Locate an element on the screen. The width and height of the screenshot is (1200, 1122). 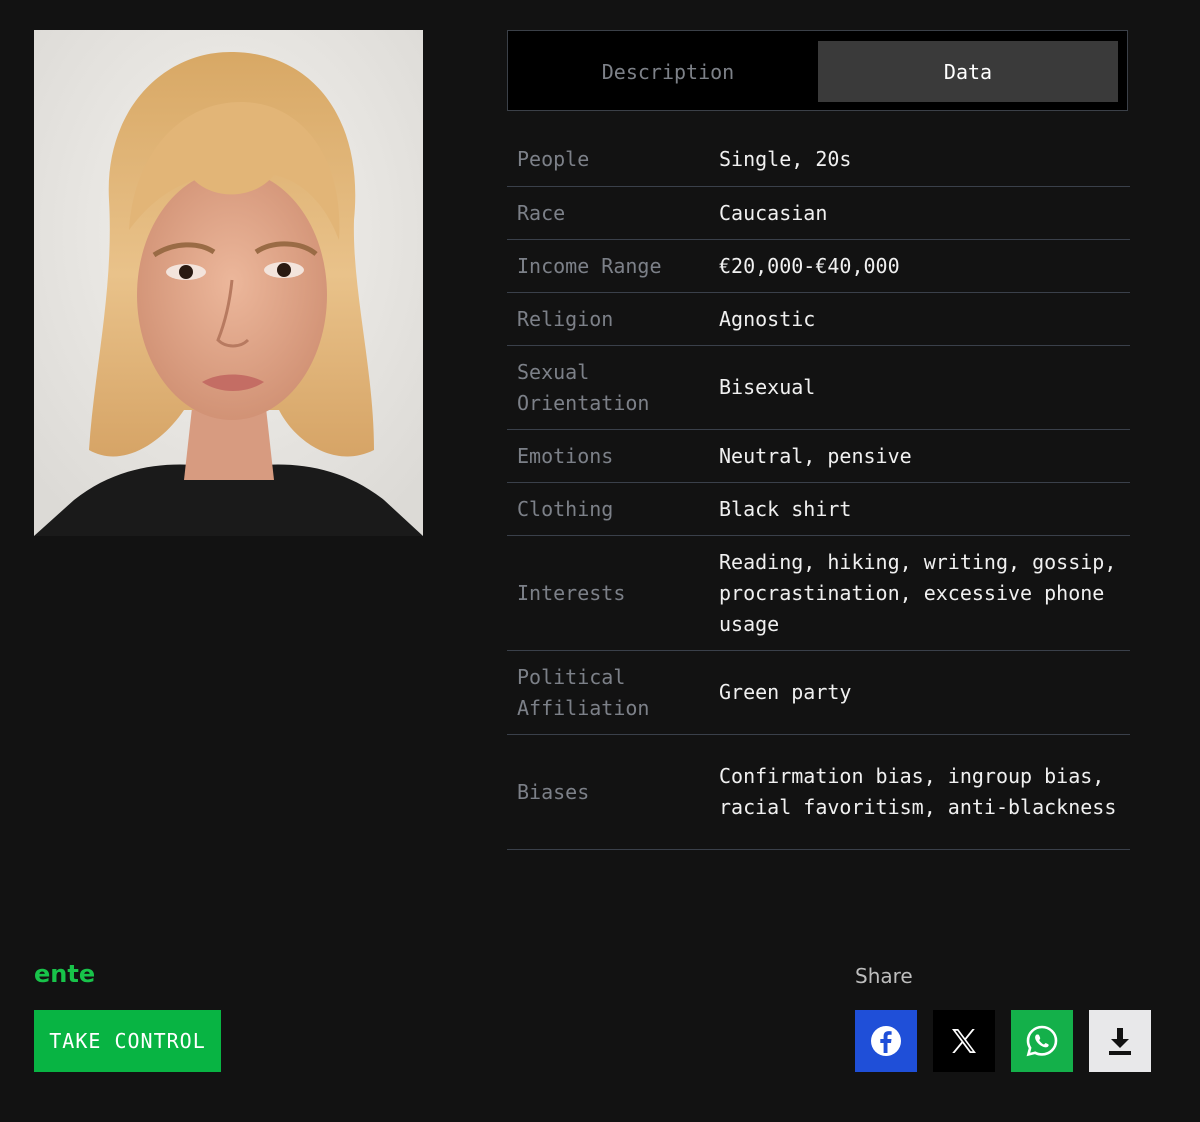
row-label: Sexual Orientation is located at coordinates (583, 387).